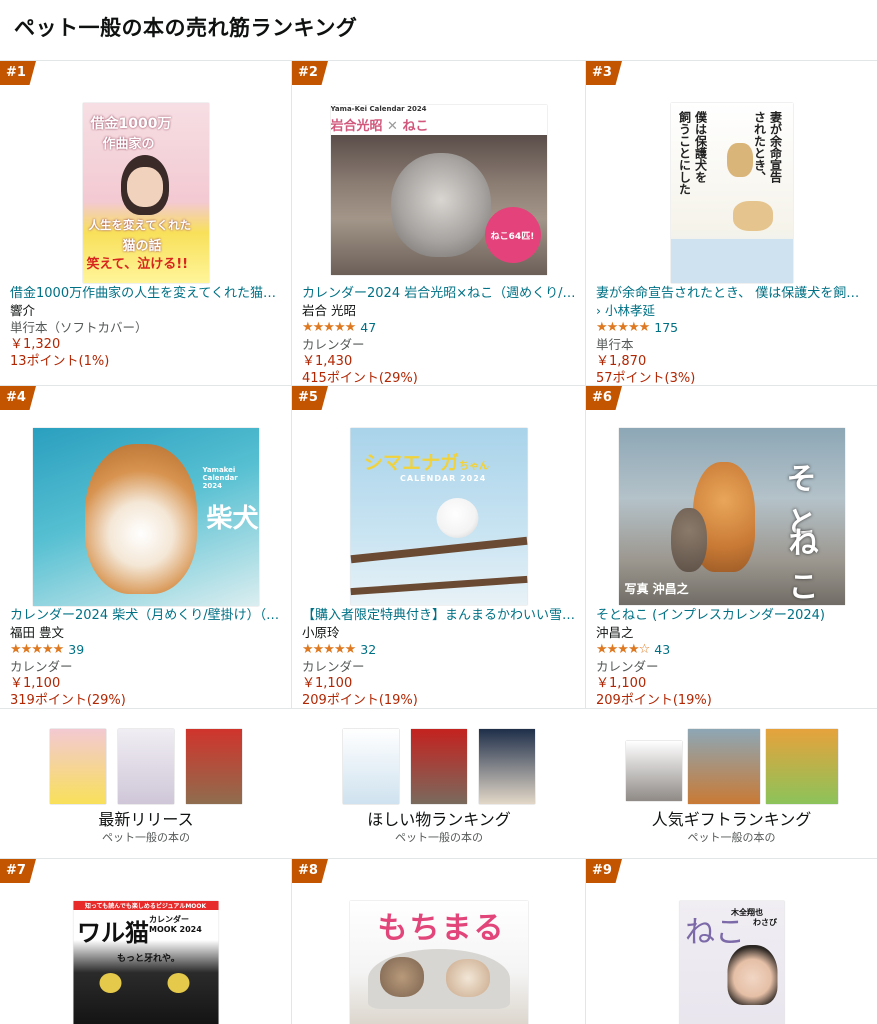  I want to click on promo-wishlist-ranking: ほしい物ランキング ペット一般の本の, so click(439, 783).